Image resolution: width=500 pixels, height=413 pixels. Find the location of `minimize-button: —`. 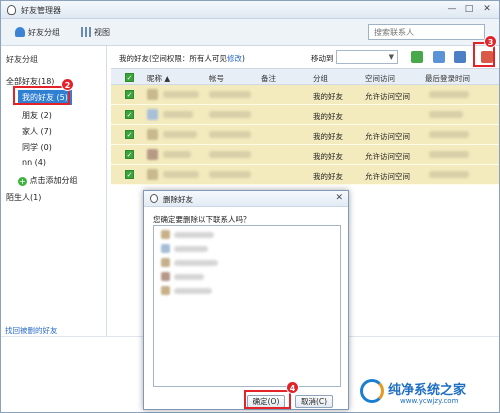

minimize-button: — is located at coordinates (452, 9).